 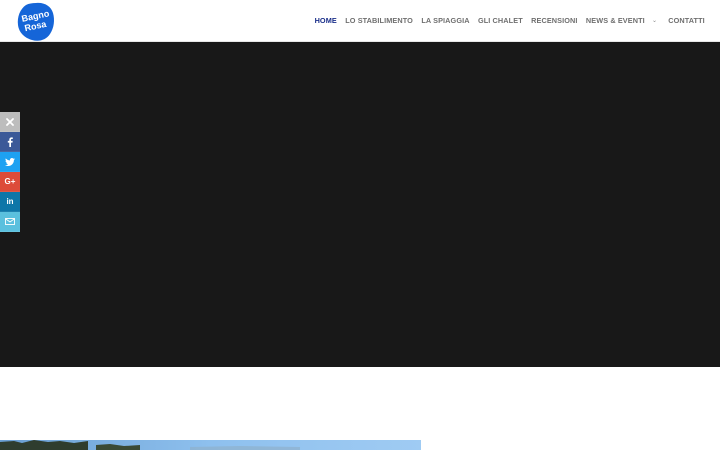 I want to click on social-share-bar: G+ in, so click(x=10, y=172).